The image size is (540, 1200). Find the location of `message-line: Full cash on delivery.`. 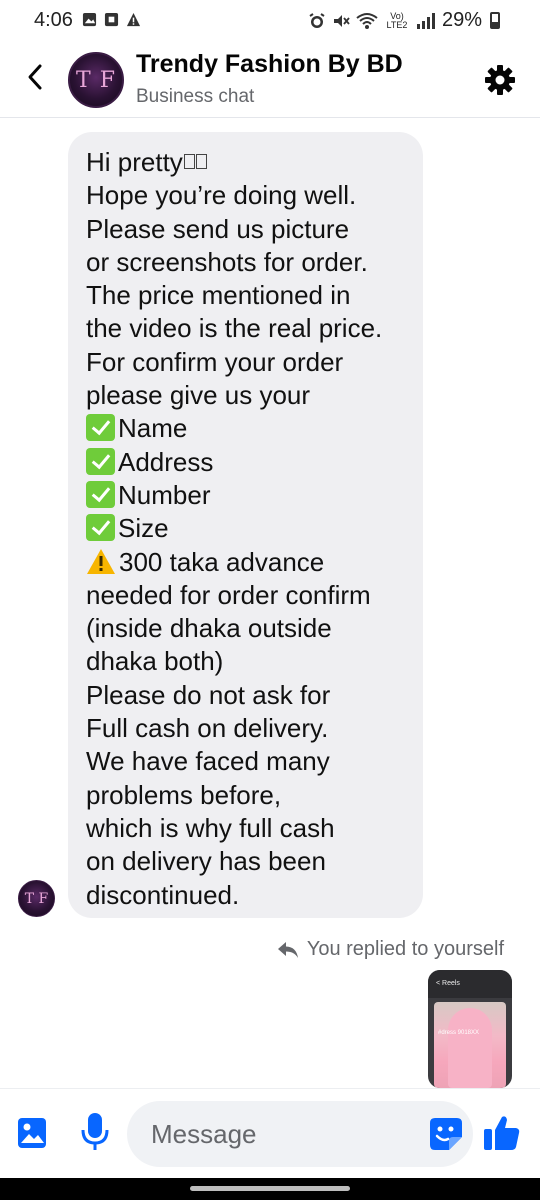

message-line: Full cash on delivery. is located at coordinates (207, 728).